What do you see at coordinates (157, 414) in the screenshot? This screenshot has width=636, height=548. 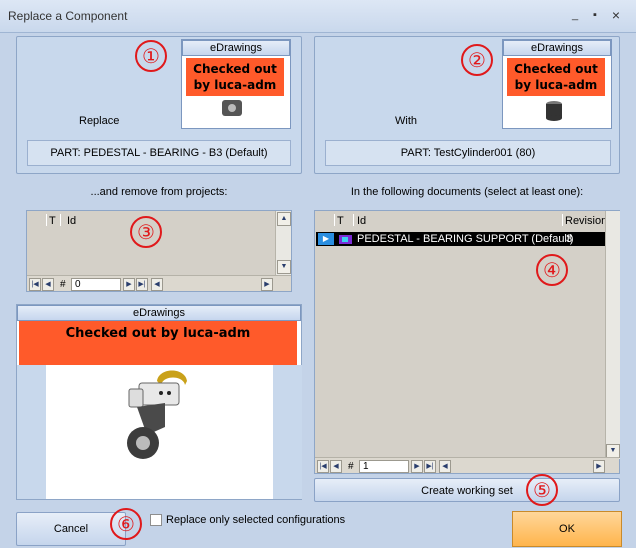 I see `bearing-support-model` at bounding box center [157, 414].